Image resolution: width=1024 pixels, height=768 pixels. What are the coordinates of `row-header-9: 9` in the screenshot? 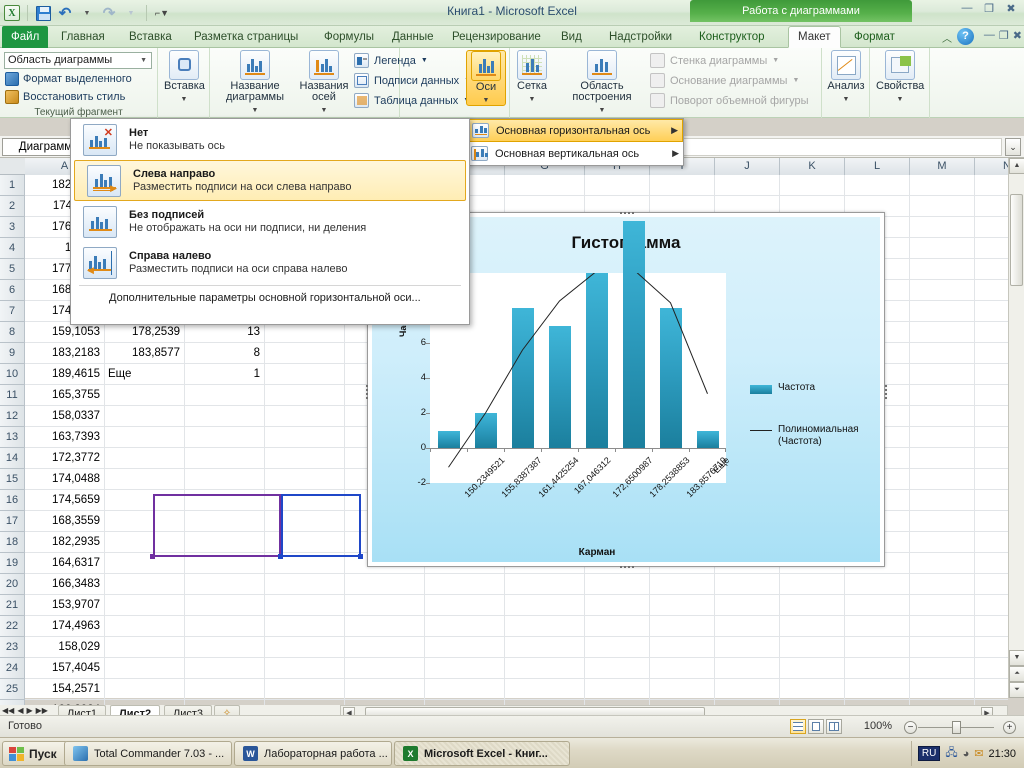 It's located at (12, 353).